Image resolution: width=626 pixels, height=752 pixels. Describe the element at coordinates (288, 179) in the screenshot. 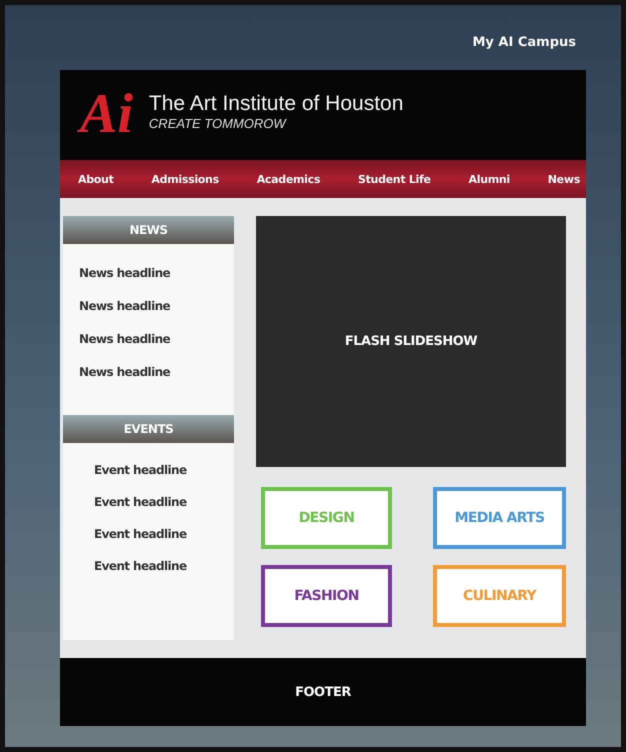

I see `nav-link: Academics` at that location.